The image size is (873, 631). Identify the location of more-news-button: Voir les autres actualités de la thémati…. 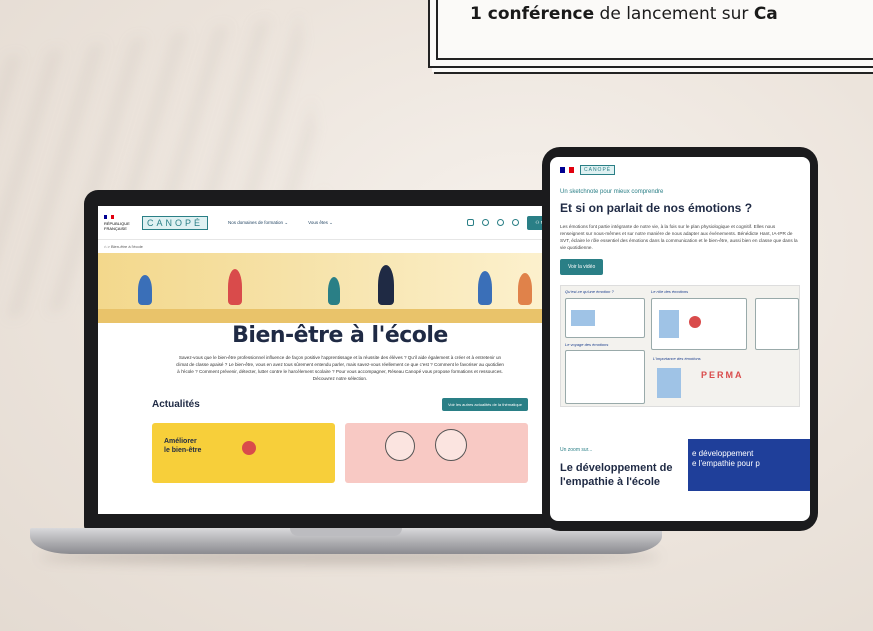
(484, 404).